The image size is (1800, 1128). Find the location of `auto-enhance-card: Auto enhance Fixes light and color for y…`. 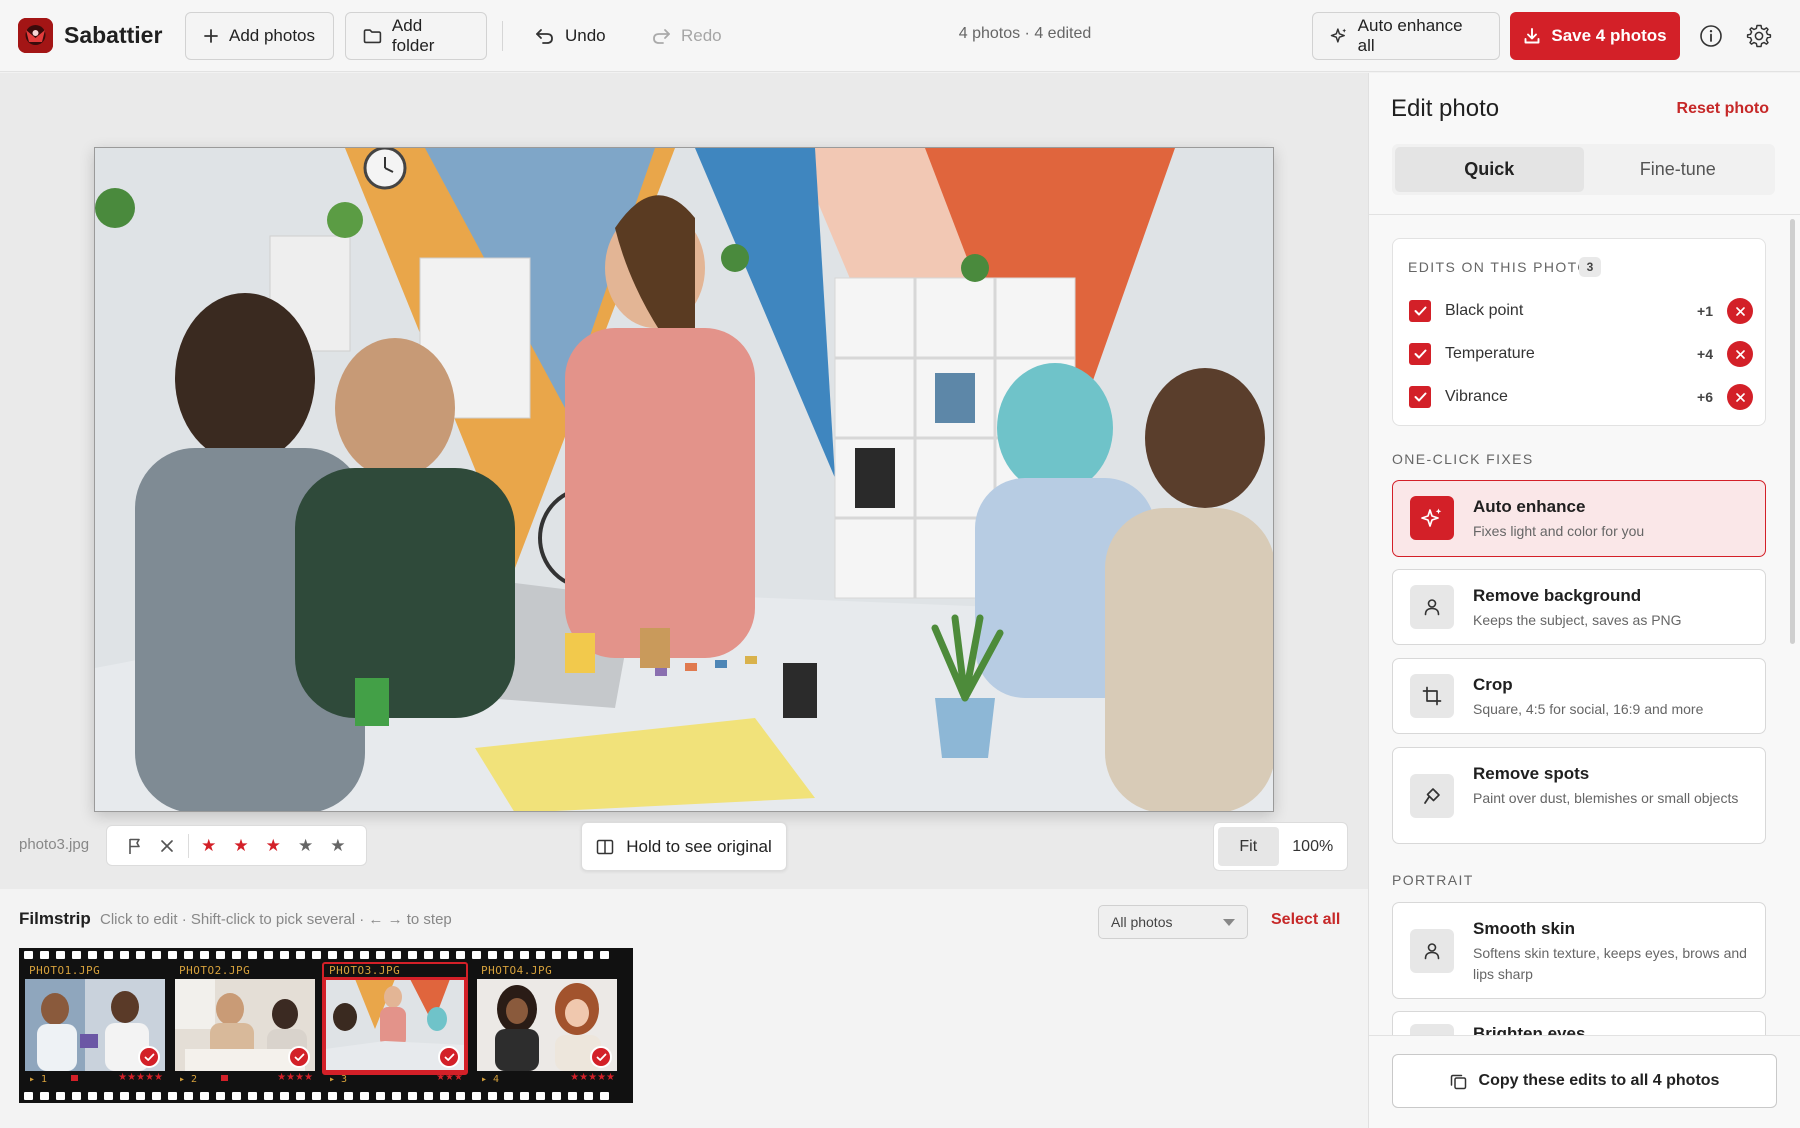

auto-enhance-card: Auto enhance Fixes light and color for y… is located at coordinates (1579, 518).